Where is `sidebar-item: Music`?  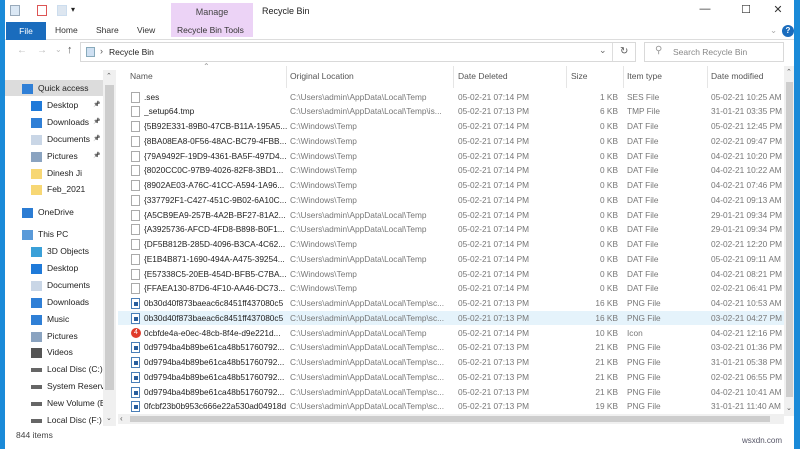 sidebar-item: Music is located at coordinates (54, 319).